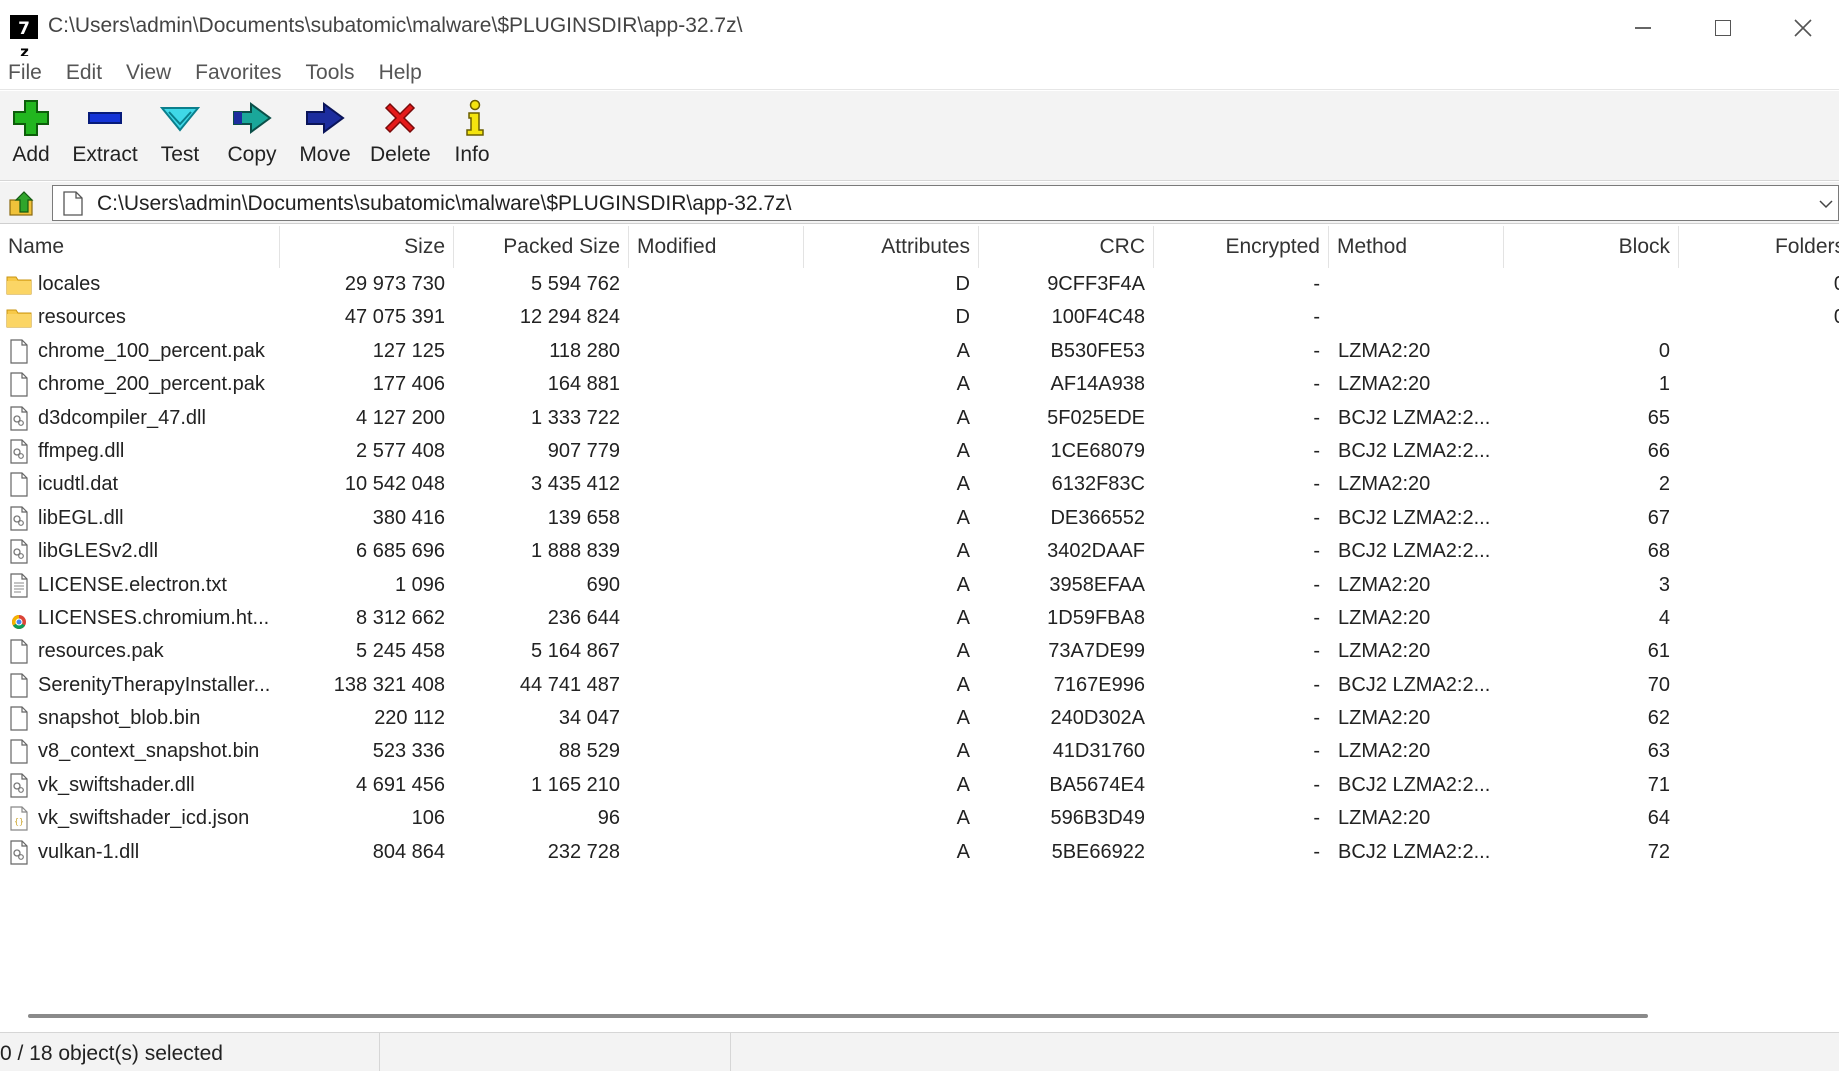 Image resolution: width=1839 pixels, height=1071 pixels. I want to click on copy-label: Copy, so click(252, 154).